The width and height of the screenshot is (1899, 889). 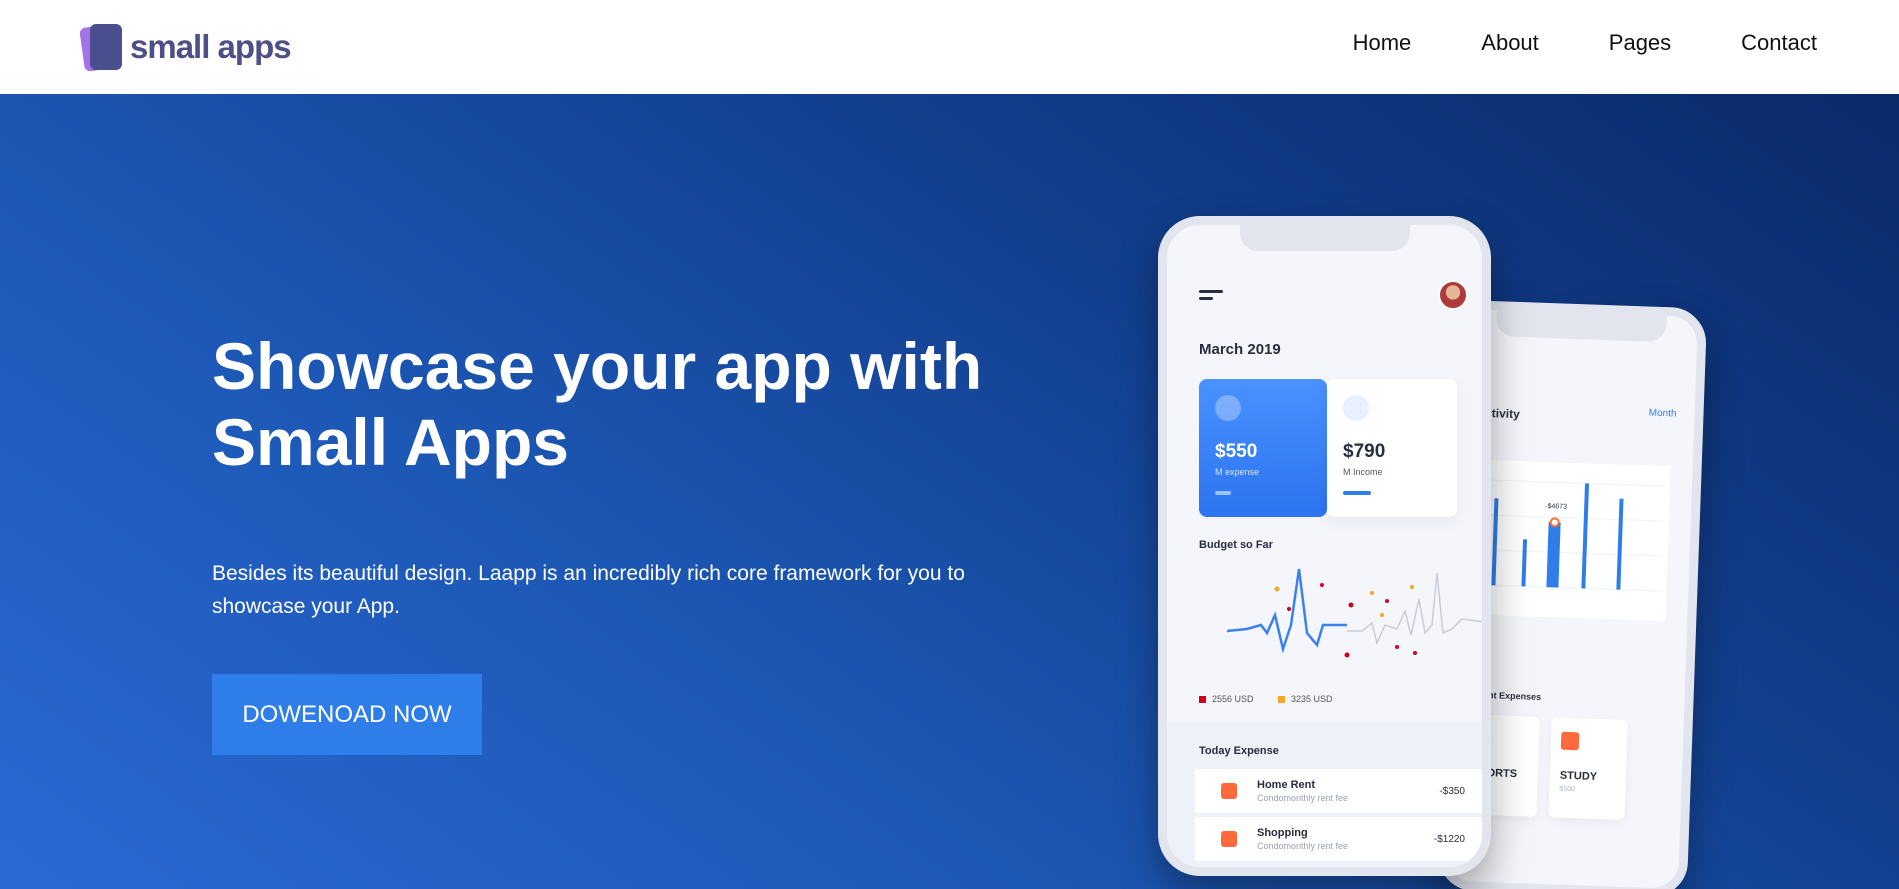 What do you see at coordinates (1449, 839) in the screenshot?
I see `expense-amount: -$1220` at bounding box center [1449, 839].